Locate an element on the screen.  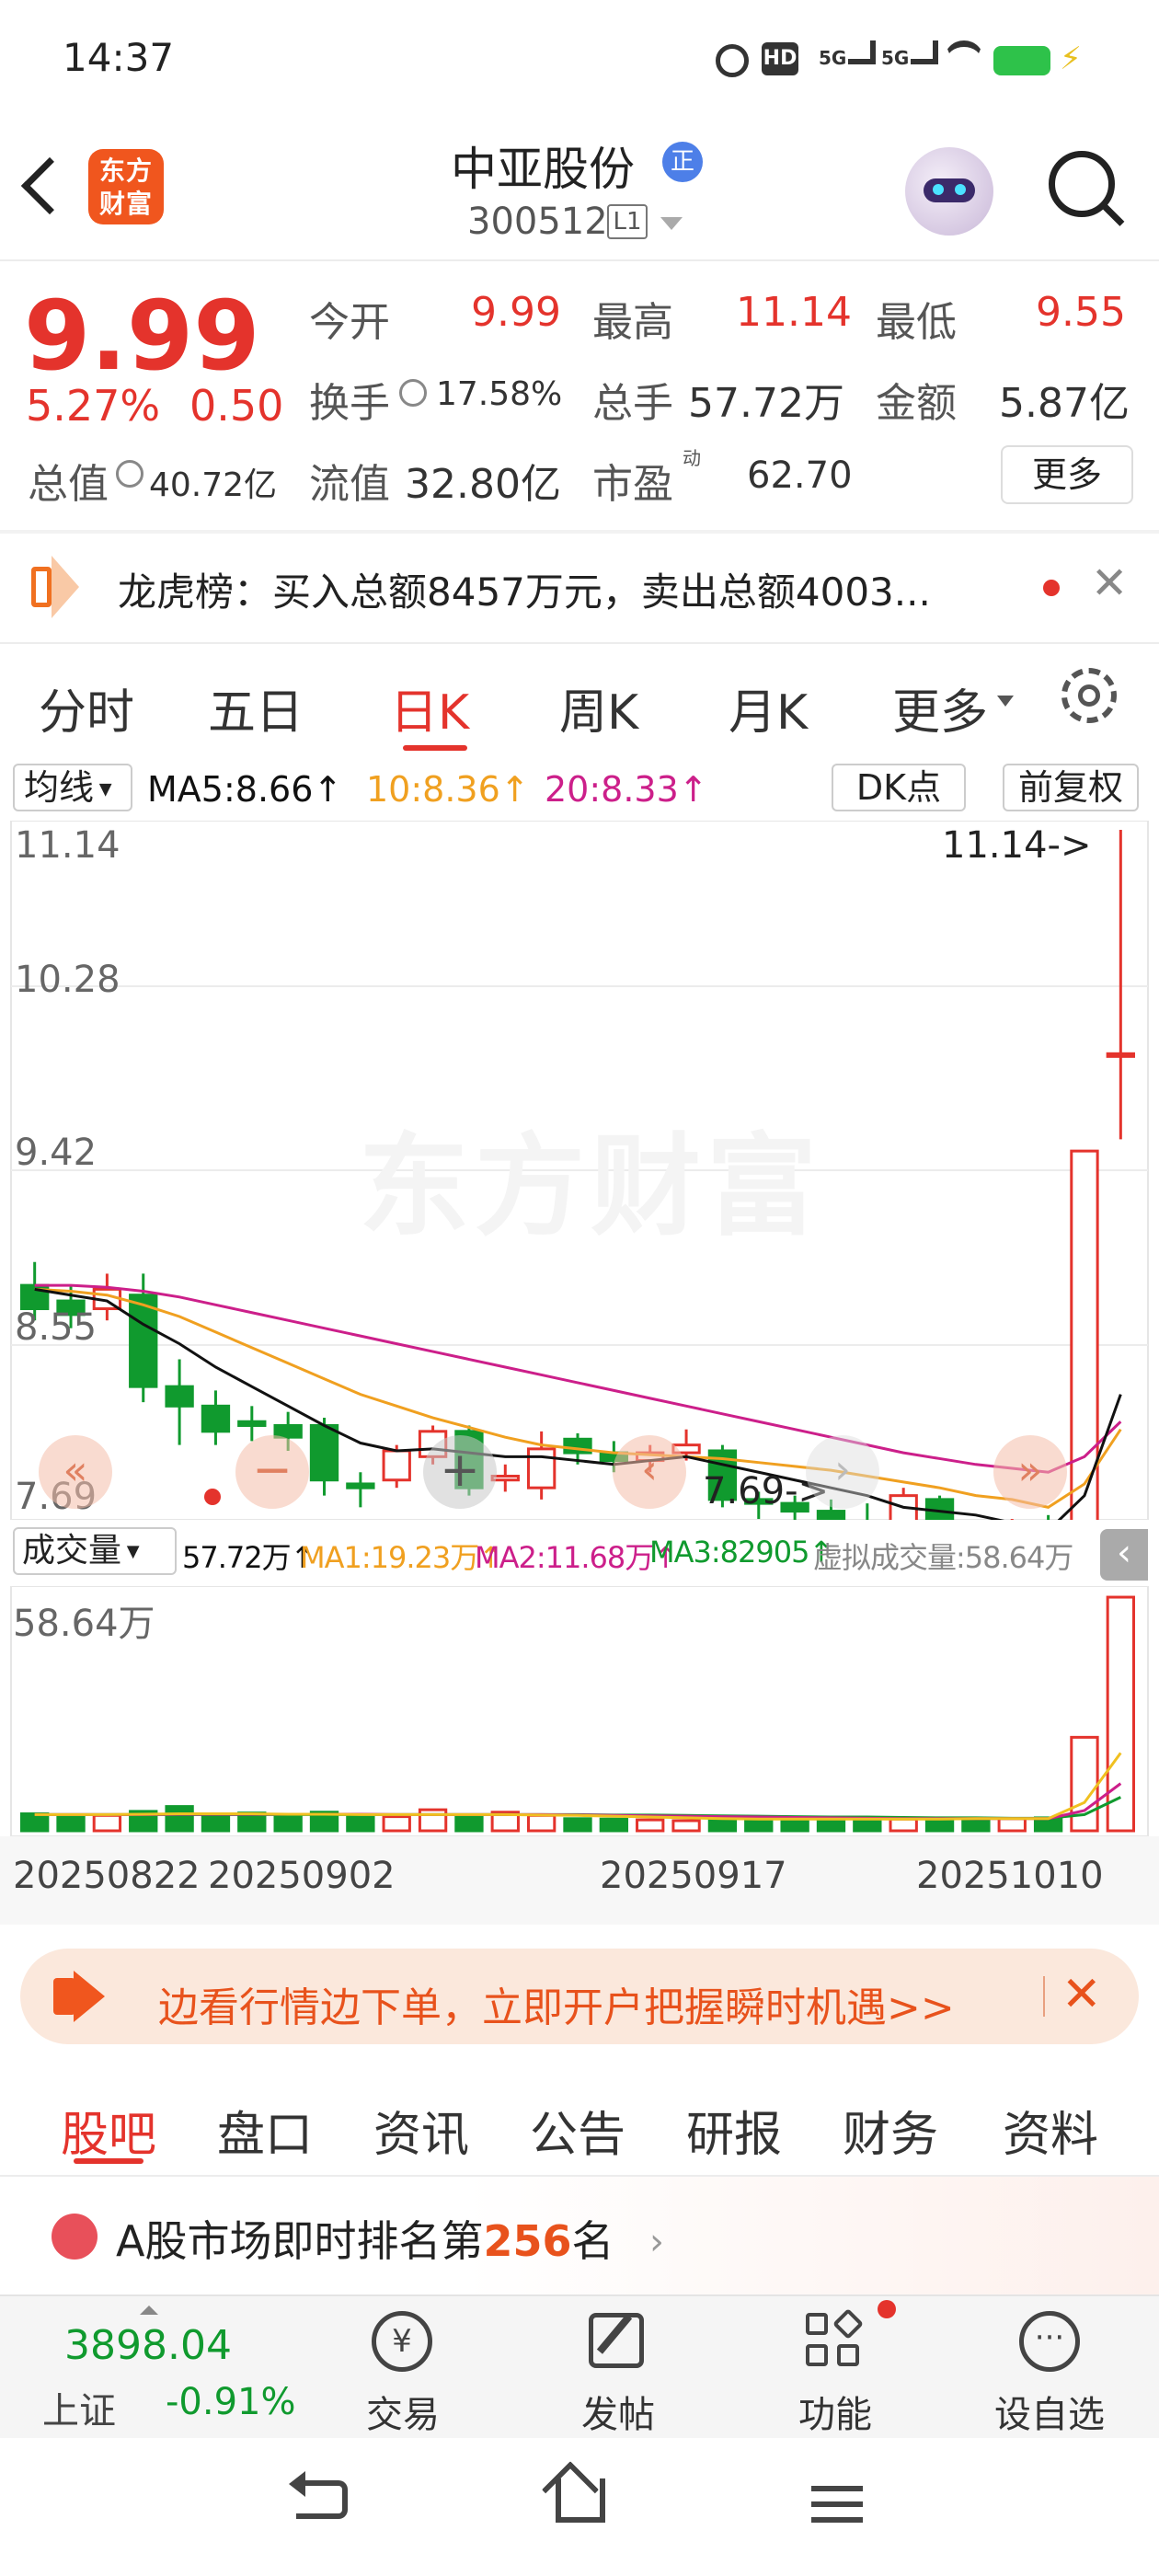
volume-svg is located at coordinates (579, 1711).